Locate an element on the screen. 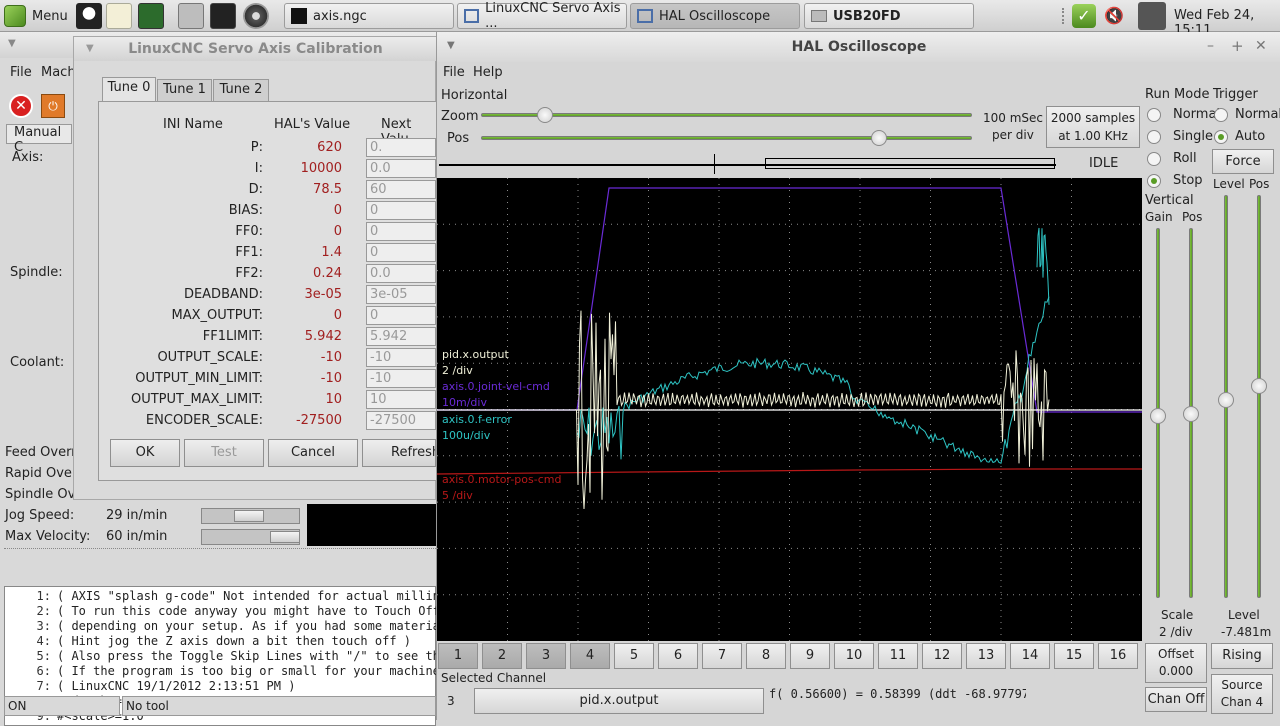  channel-button-11: 11 is located at coordinates (898, 656).